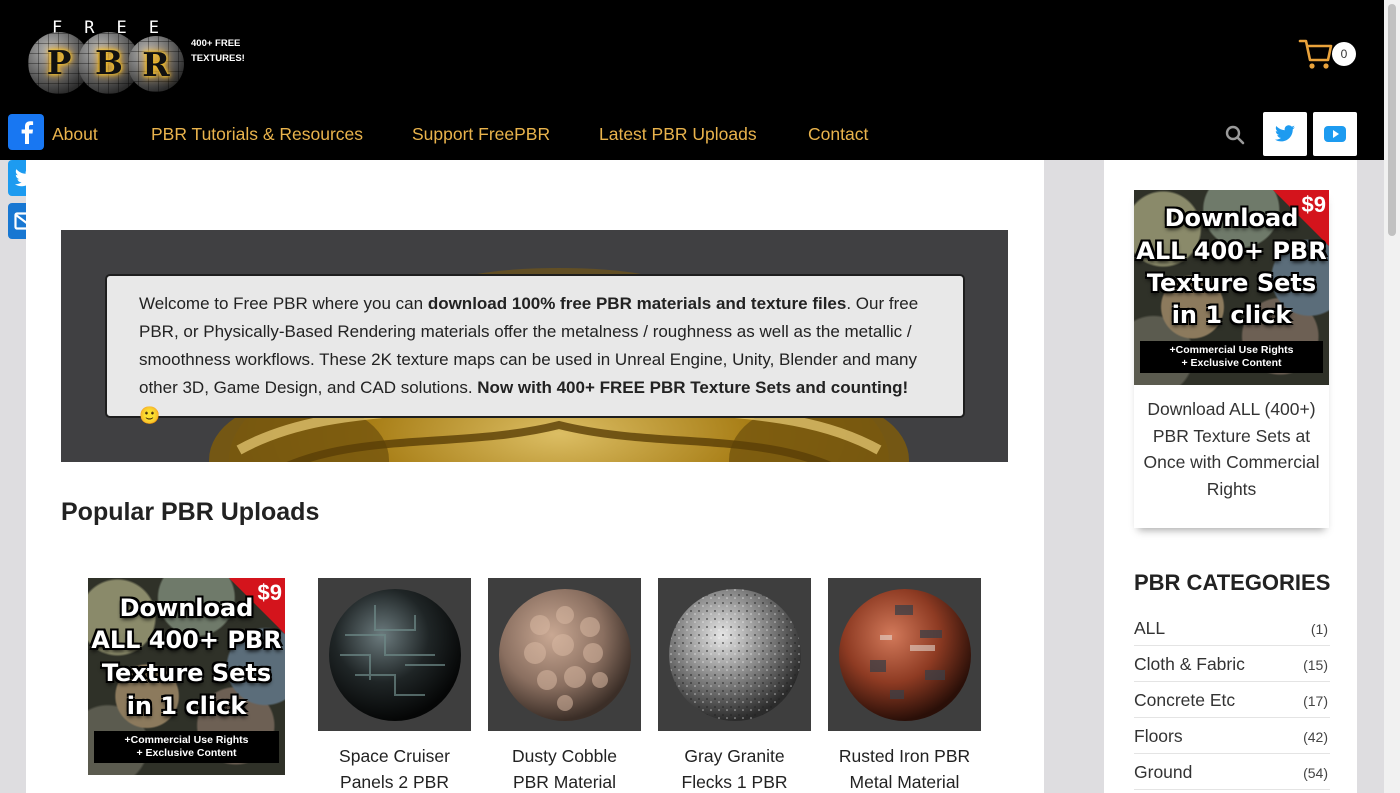 This screenshot has width=1400, height=793. What do you see at coordinates (1344, 54) in the screenshot?
I see `cart-count-badge: 0` at bounding box center [1344, 54].